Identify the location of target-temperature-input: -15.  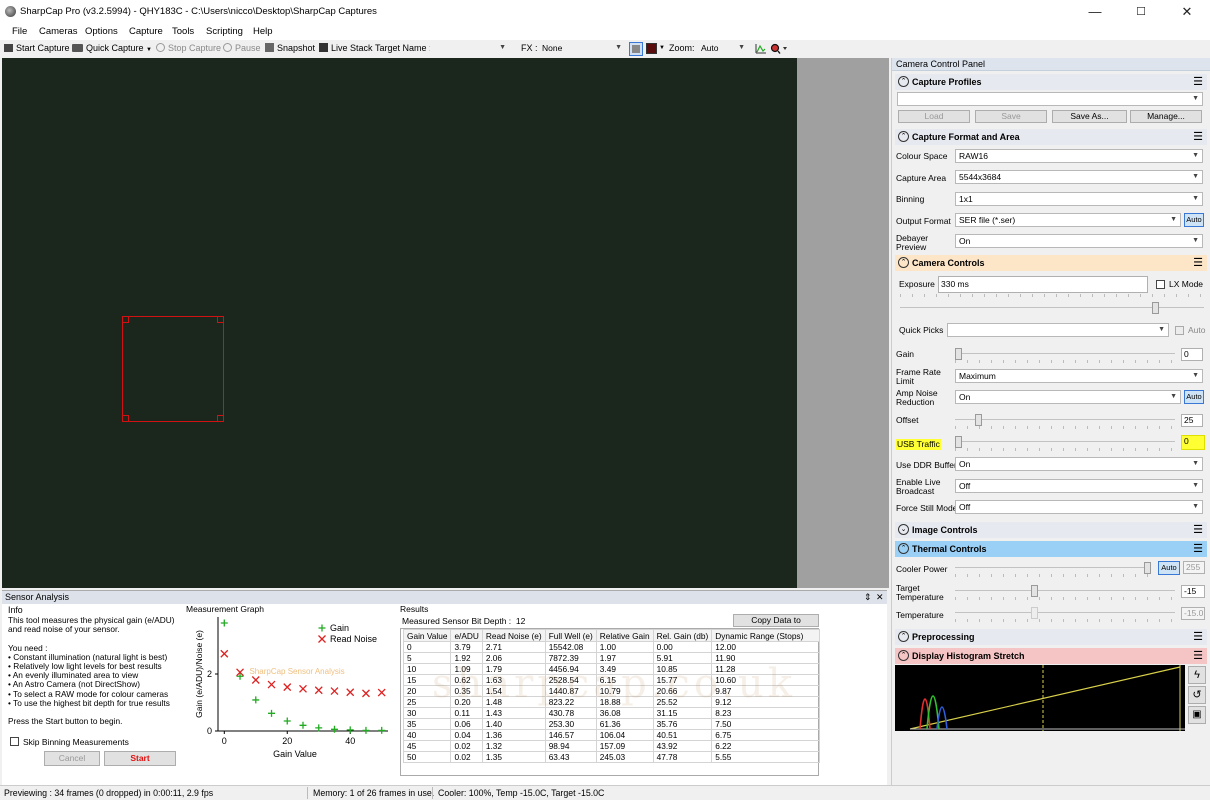
(1193, 591).